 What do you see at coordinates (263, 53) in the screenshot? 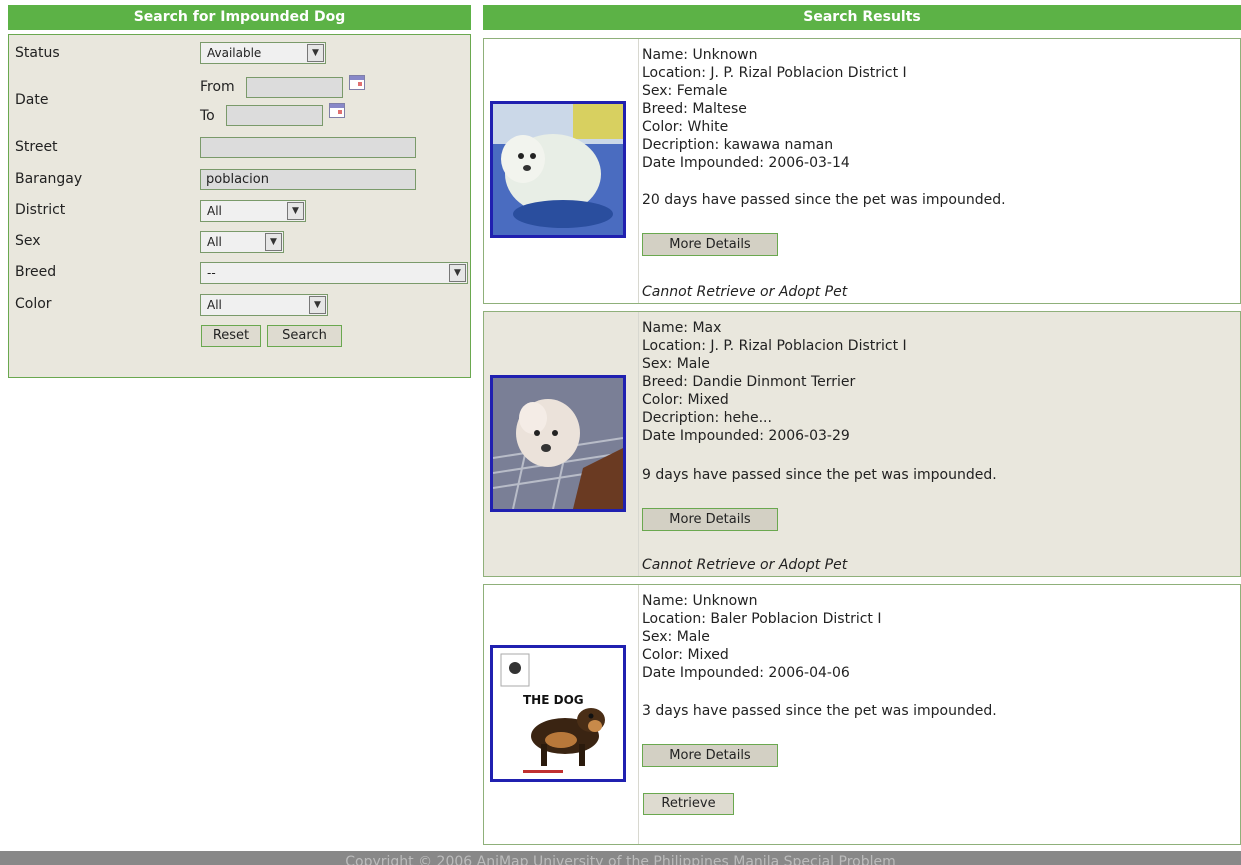
I see `status-select: Available ▼` at bounding box center [263, 53].